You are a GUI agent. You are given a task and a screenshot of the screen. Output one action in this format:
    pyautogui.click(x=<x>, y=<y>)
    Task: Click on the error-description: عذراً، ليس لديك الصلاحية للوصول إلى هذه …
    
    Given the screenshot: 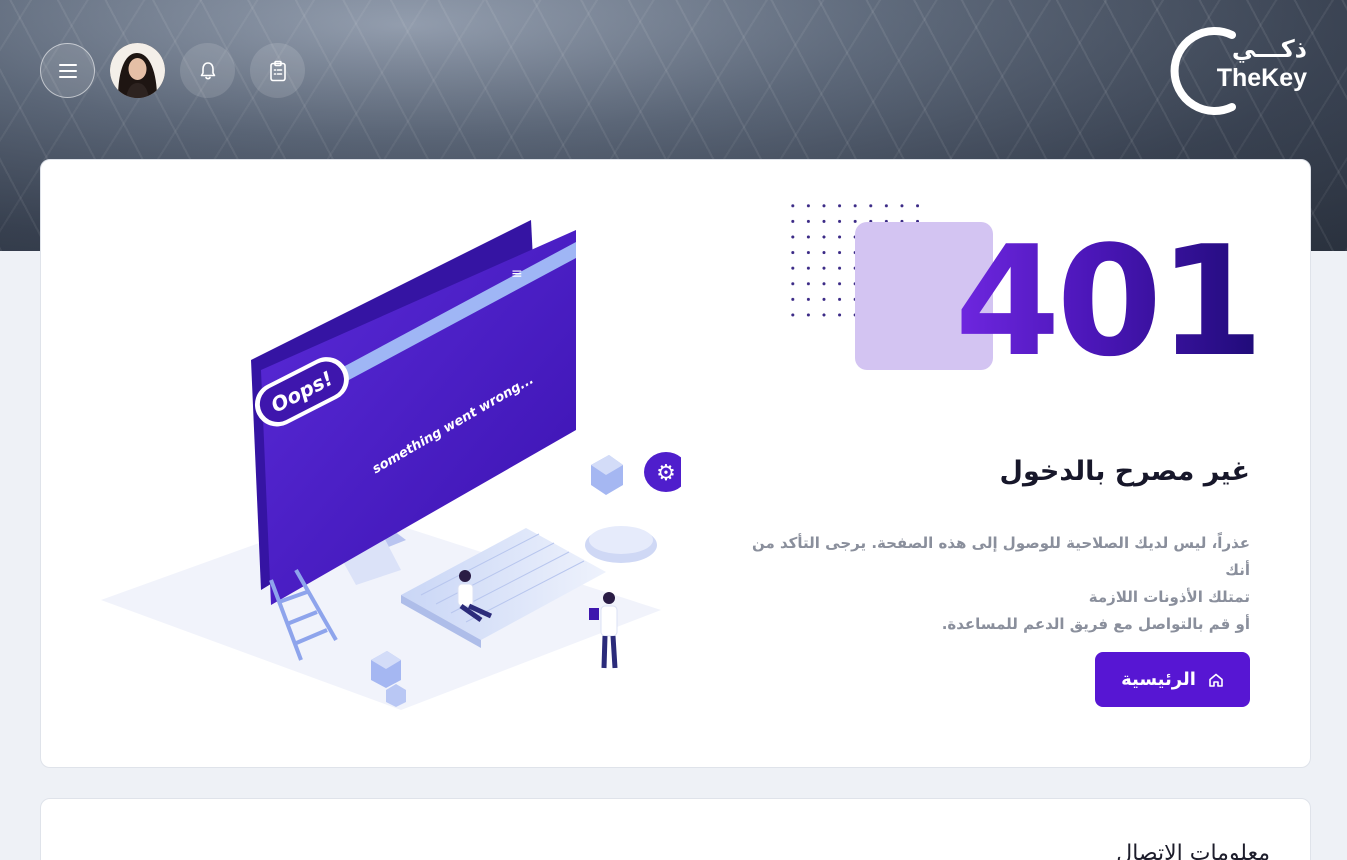 What is the action you would take?
    pyautogui.click(x=990, y=584)
    